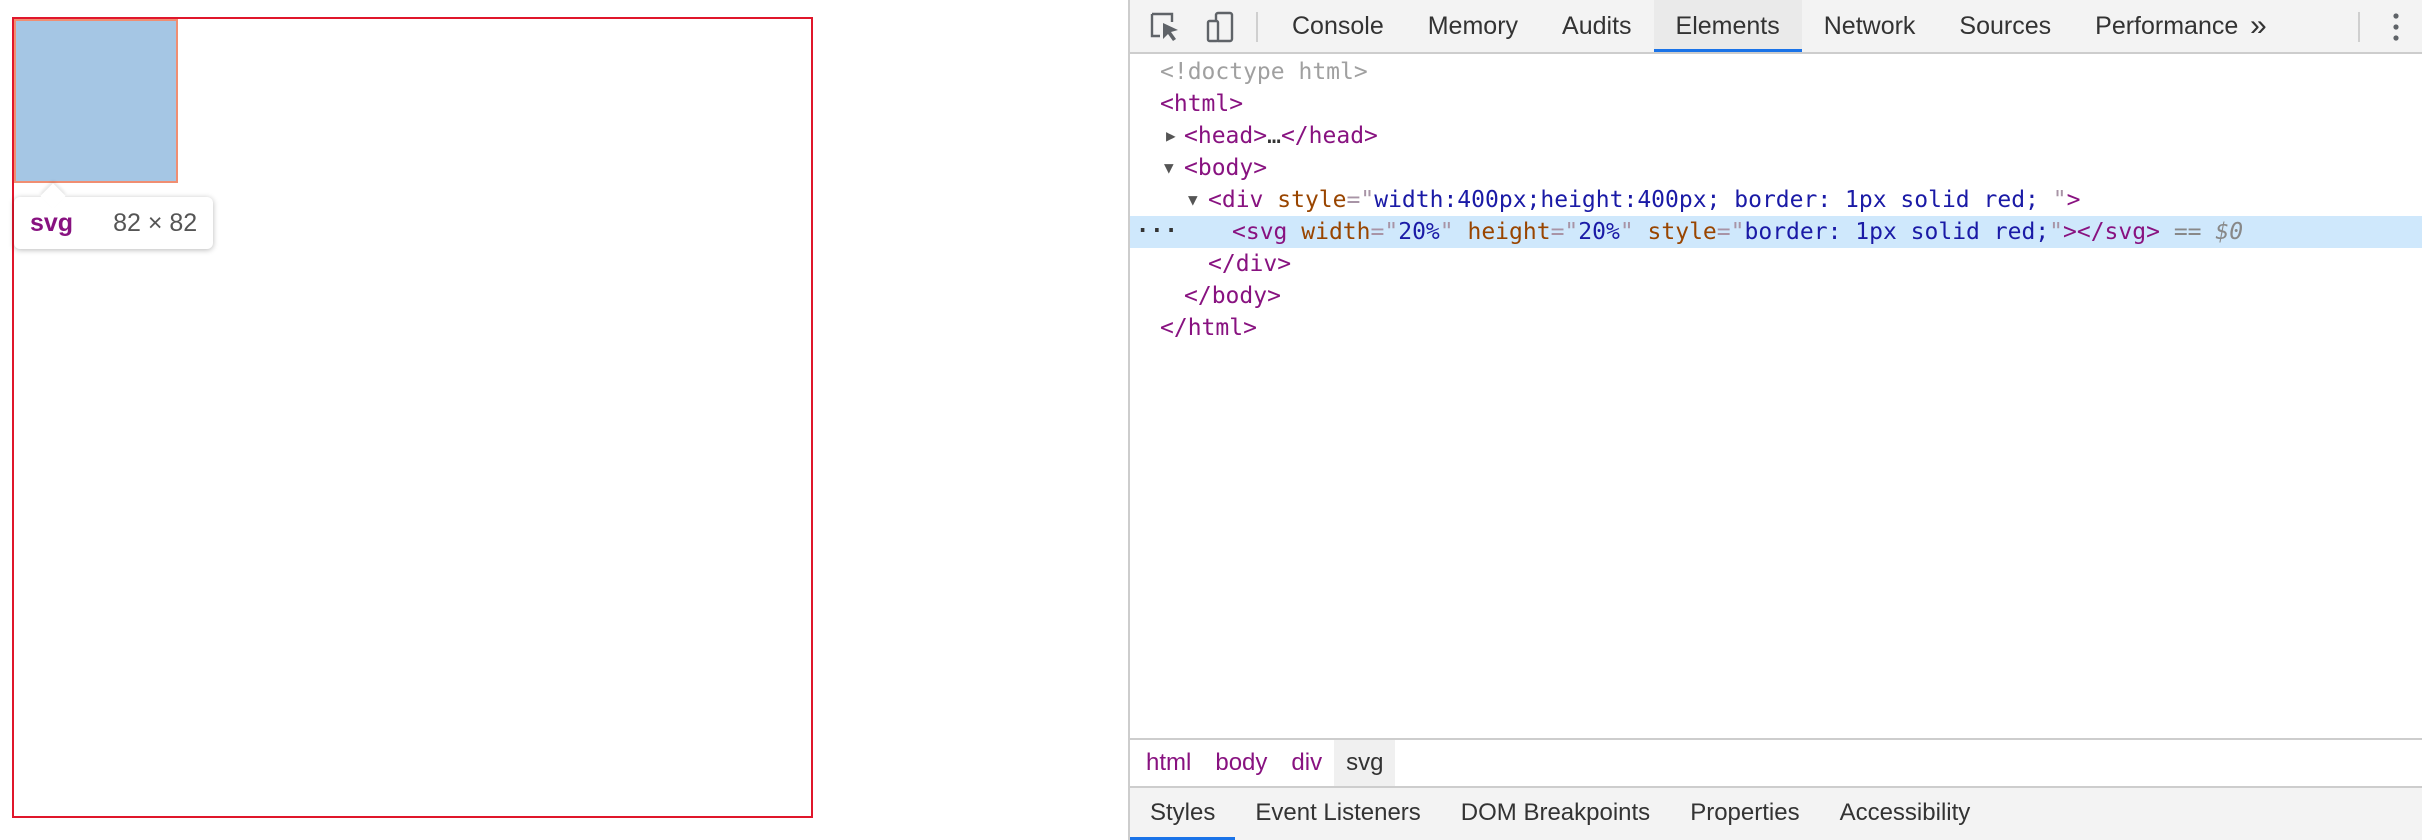 This screenshot has width=2422, height=840. What do you see at coordinates (1266, 232) in the screenshot?
I see `svg-tag-name: svg` at bounding box center [1266, 232].